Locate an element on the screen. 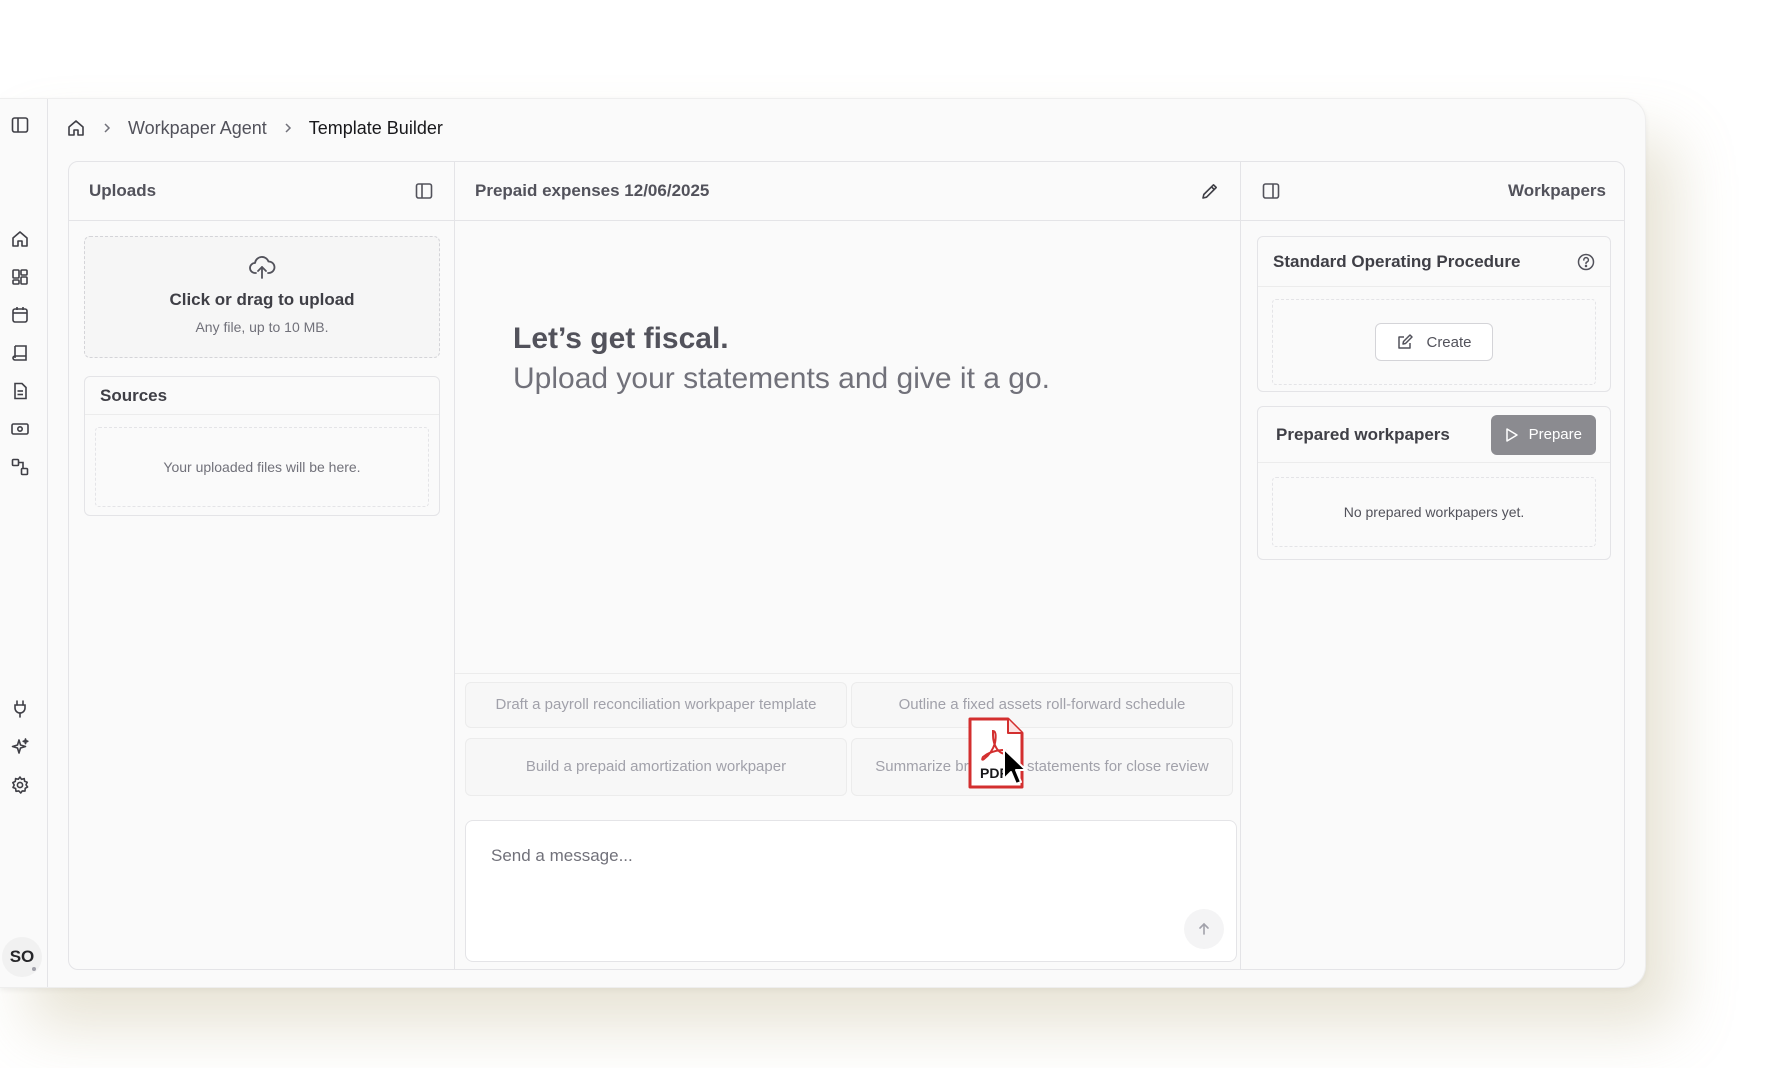  workpapers-title: Workpapers is located at coordinates (1557, 190).